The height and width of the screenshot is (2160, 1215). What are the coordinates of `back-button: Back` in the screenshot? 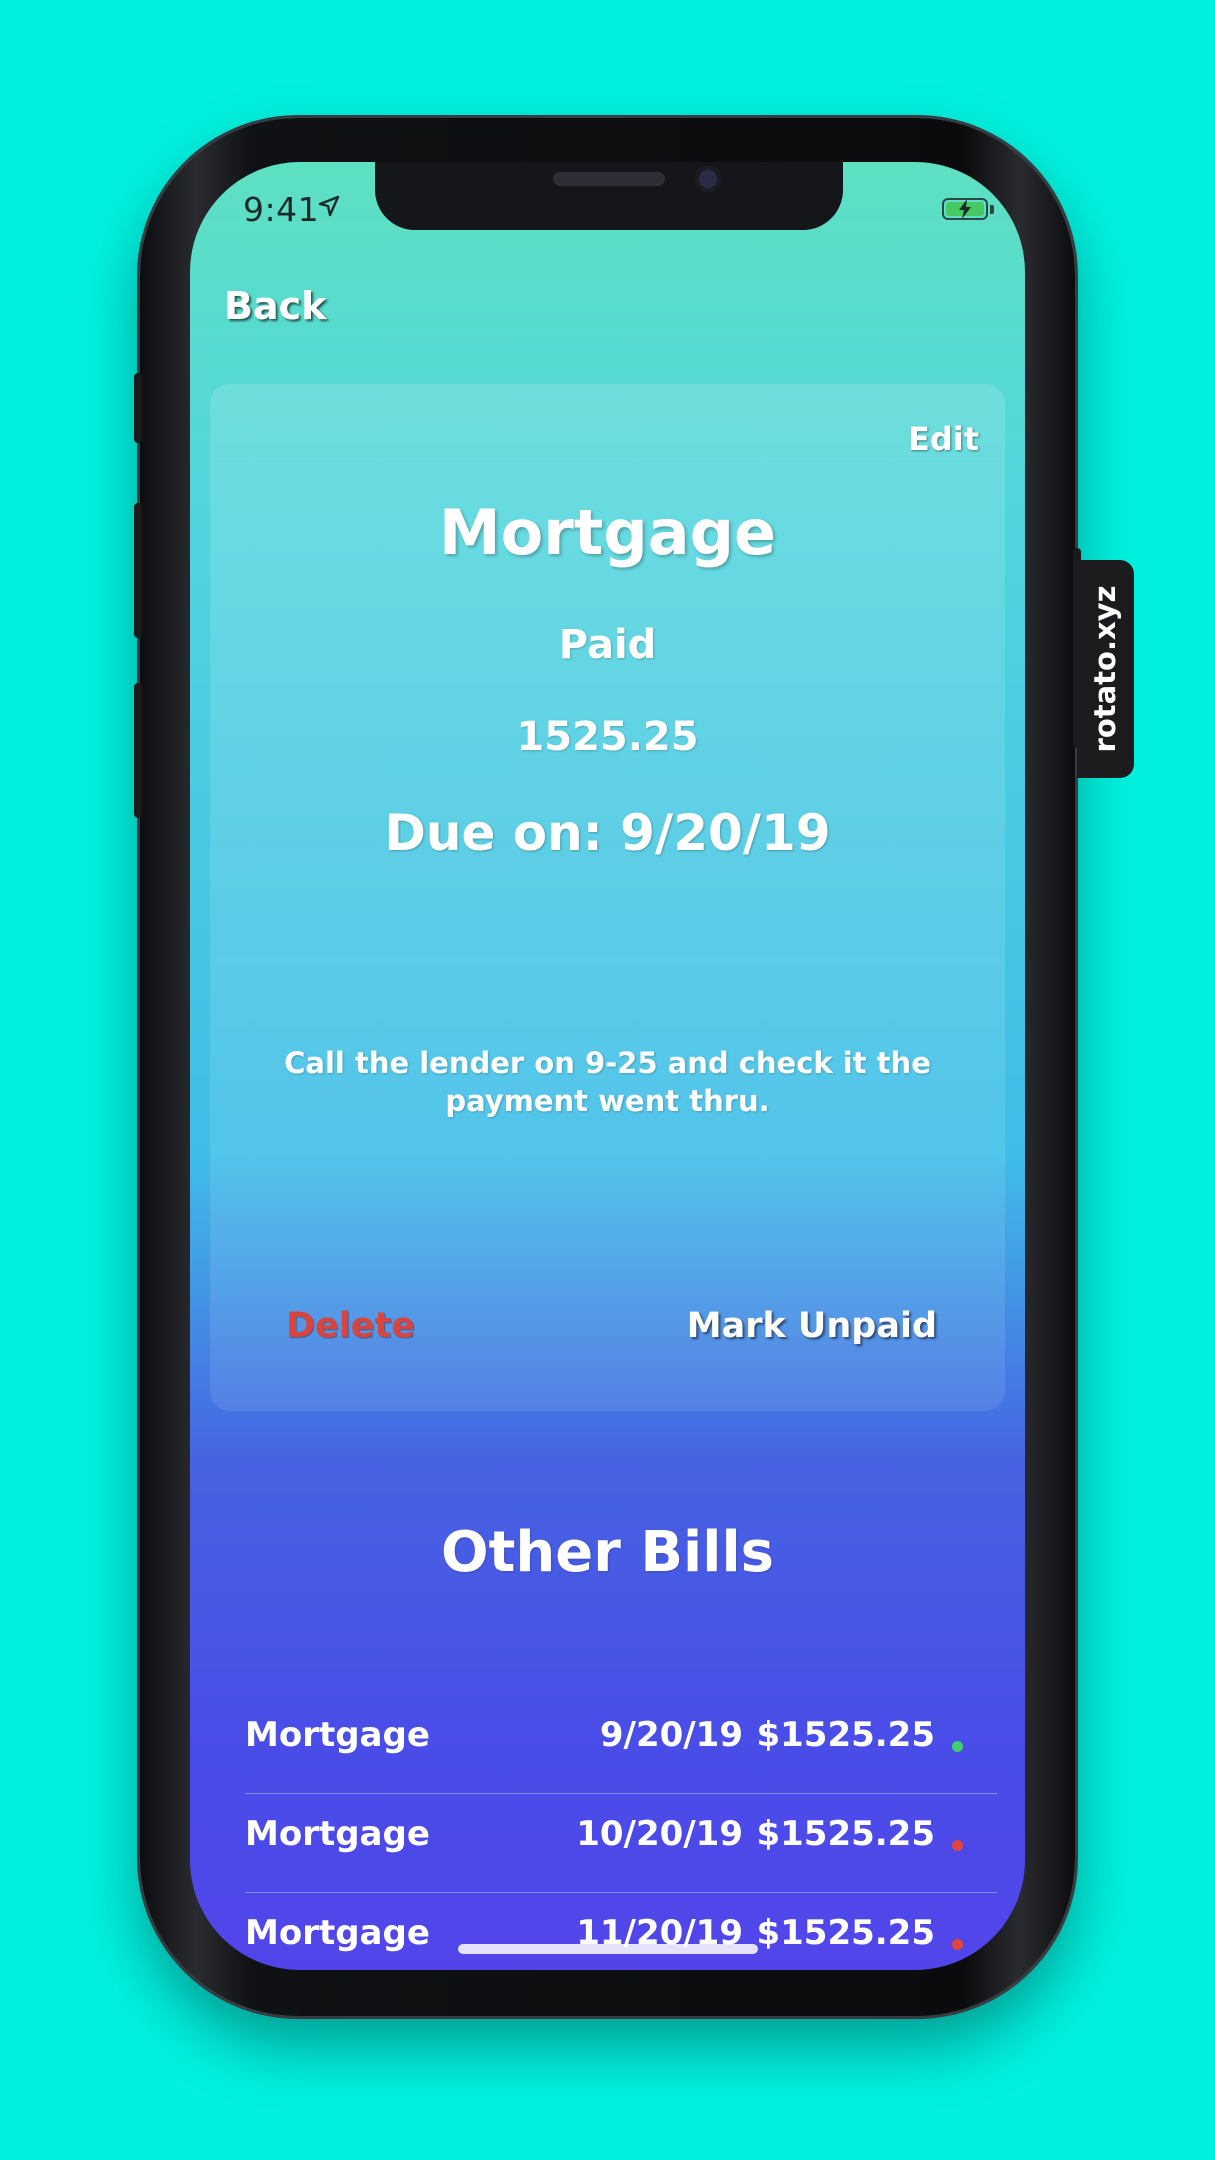 It's located at (275, 306).